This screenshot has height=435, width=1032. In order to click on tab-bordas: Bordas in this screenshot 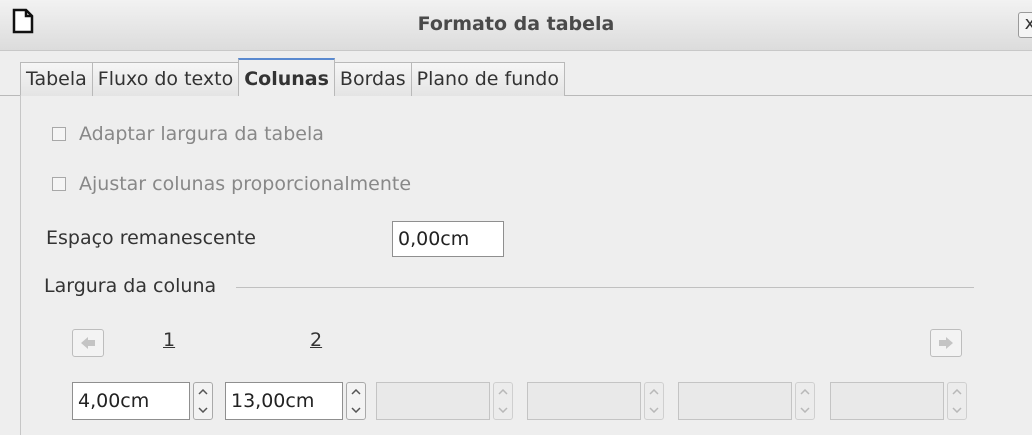, I will do `click(372, 79)`.